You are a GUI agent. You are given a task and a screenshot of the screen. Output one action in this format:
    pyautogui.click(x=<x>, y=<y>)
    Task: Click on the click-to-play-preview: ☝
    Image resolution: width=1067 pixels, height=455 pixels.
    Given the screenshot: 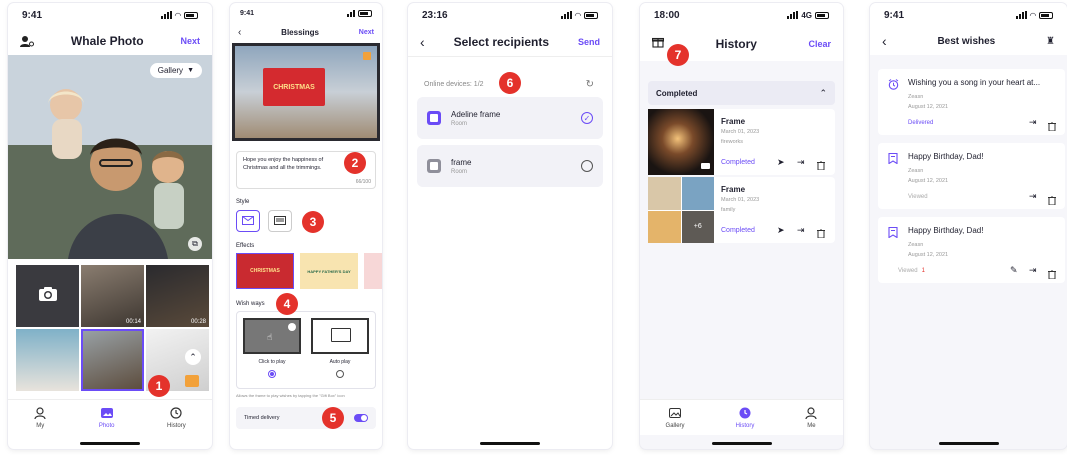 What is the action you would take?
    pyautogui.click(x=272, y=336)
    